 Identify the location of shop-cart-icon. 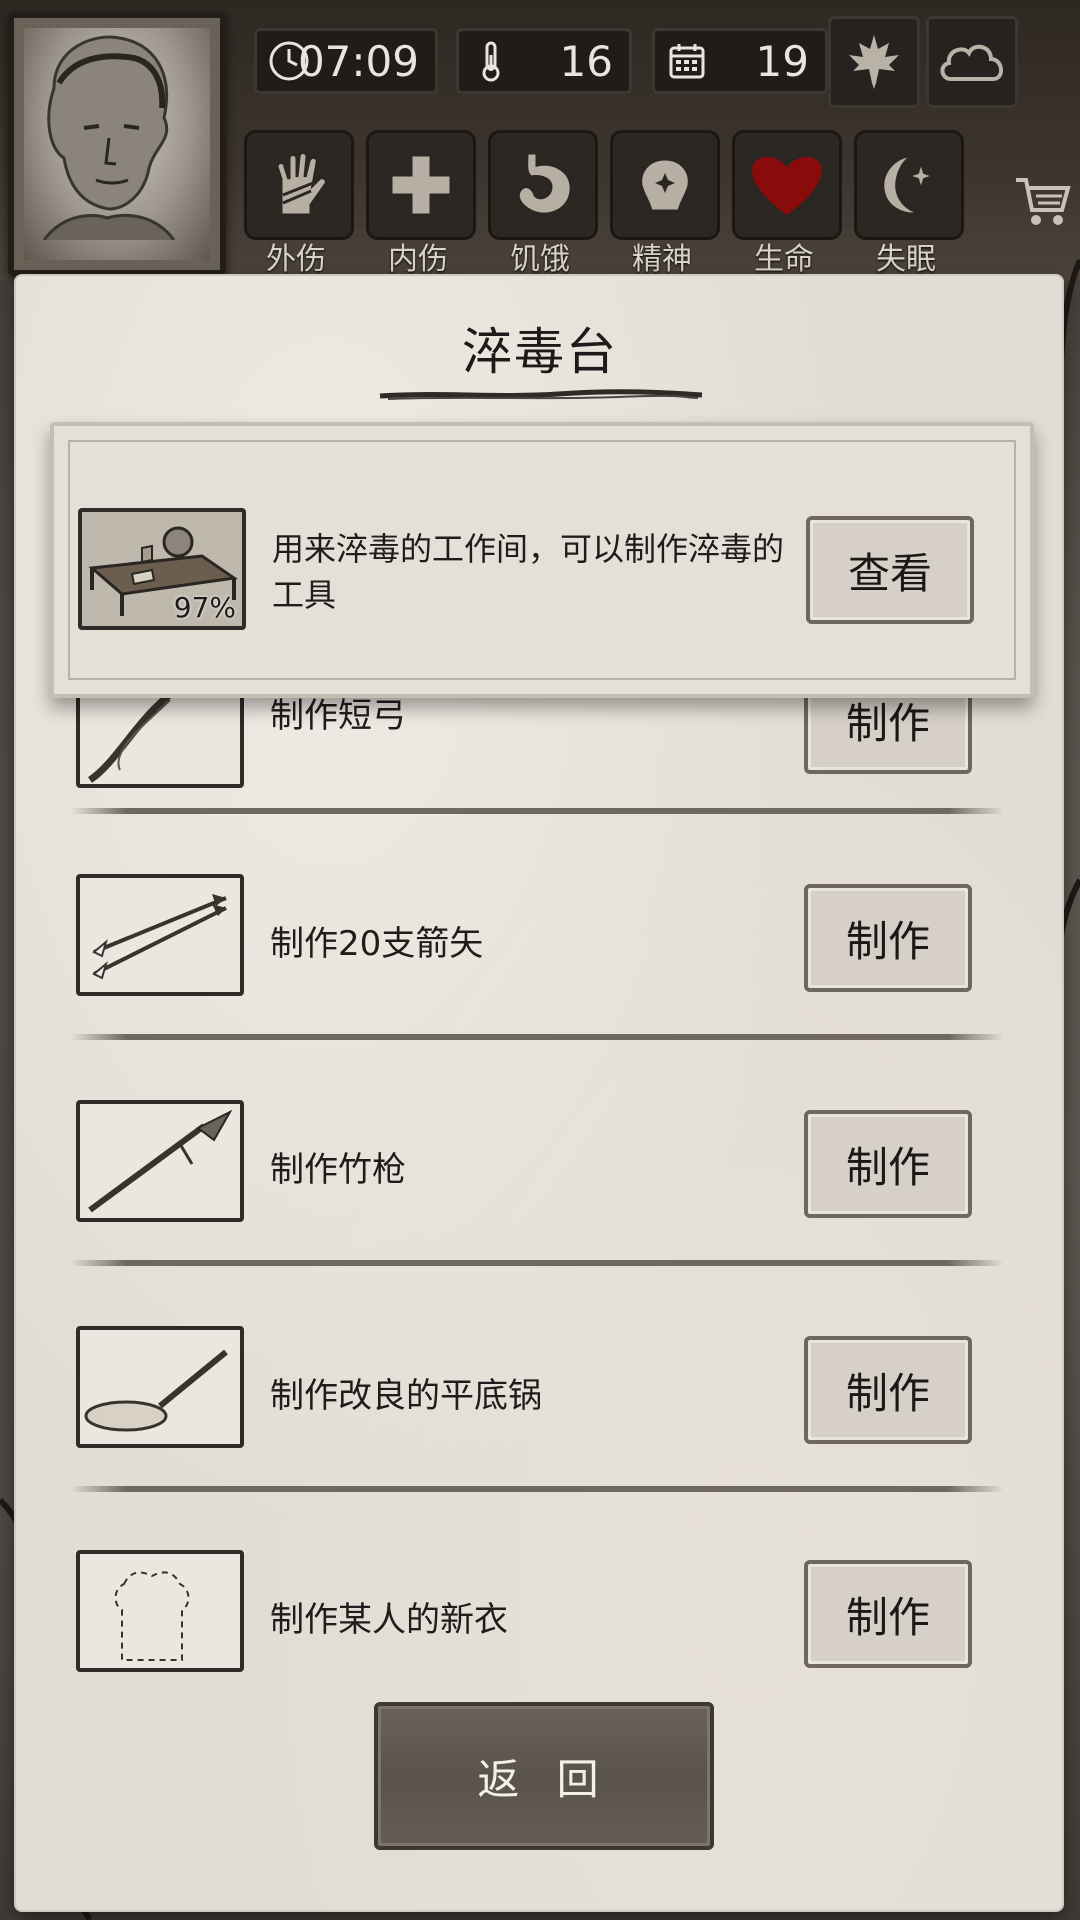
(1042, 202).